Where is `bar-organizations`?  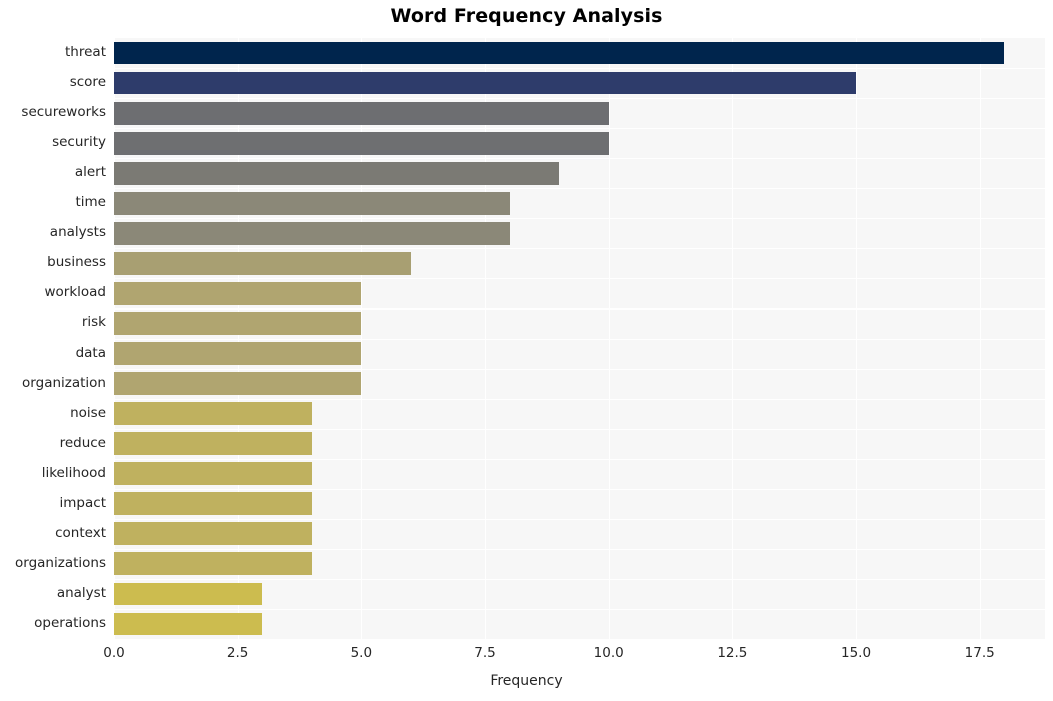
bar-organizations is located at coordinates (213, 564).